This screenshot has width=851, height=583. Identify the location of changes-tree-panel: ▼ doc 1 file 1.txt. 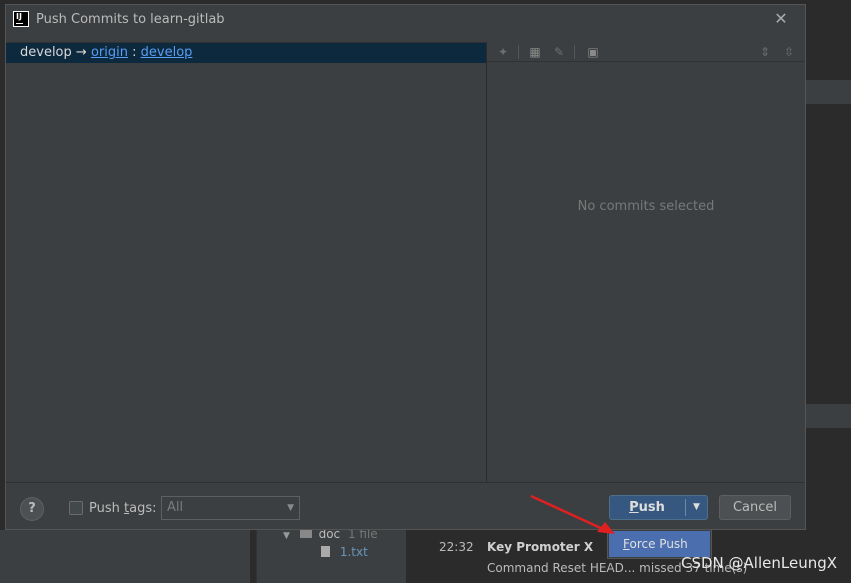
(331, 555).